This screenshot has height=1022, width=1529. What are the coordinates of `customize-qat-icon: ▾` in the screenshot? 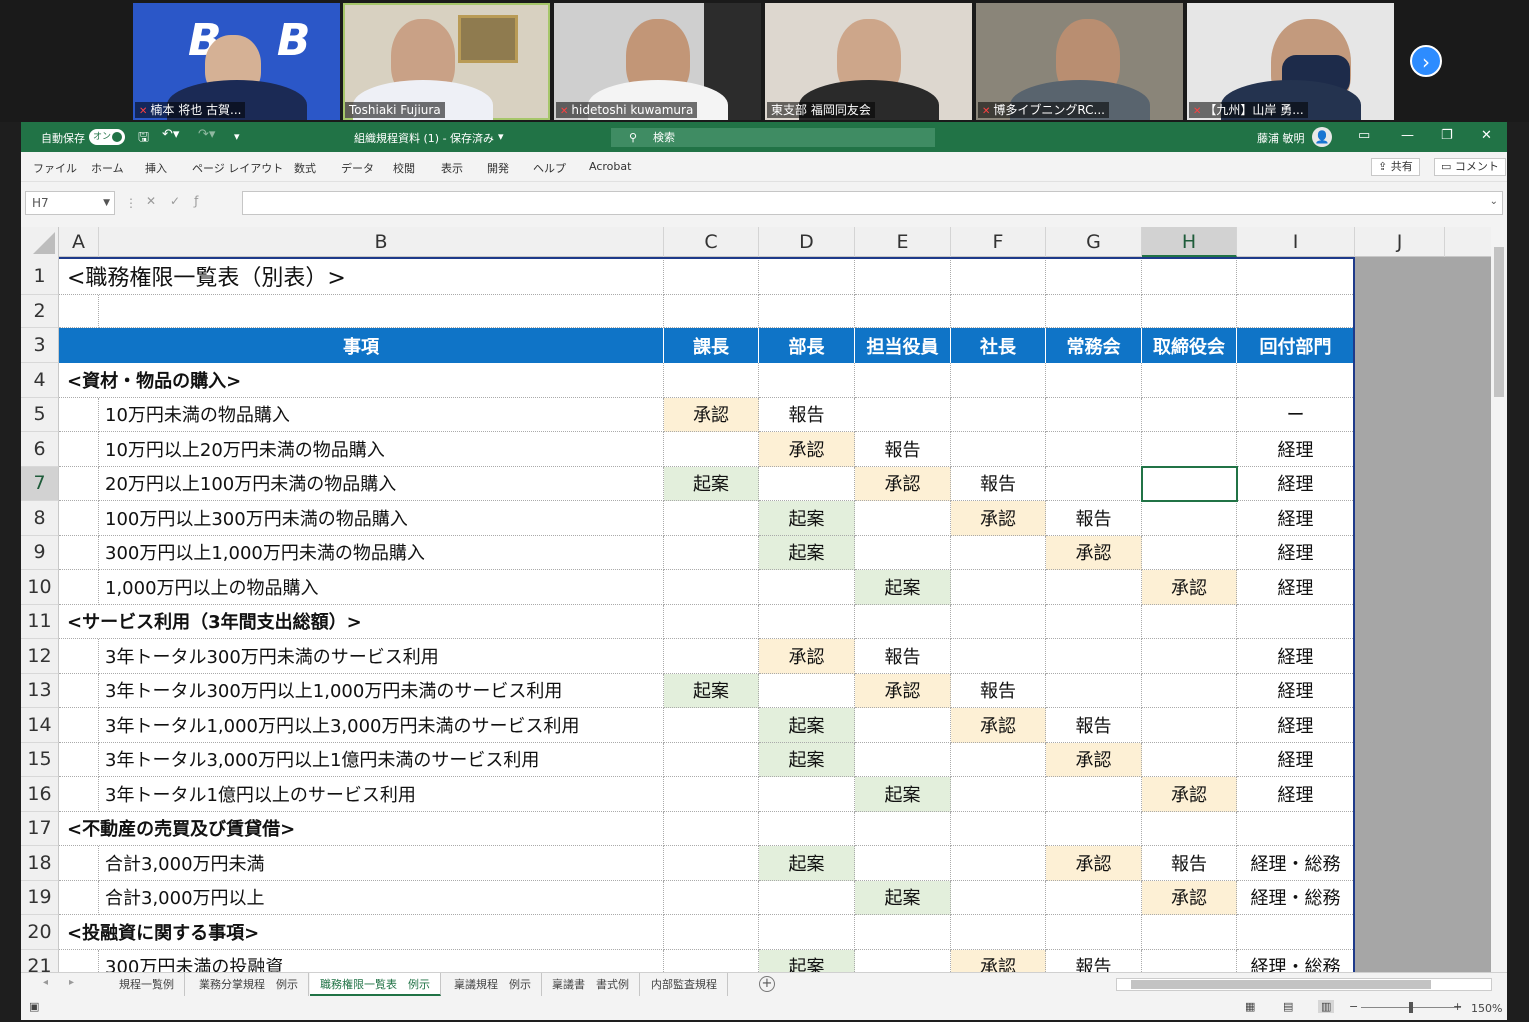 It's located at (237, 136).